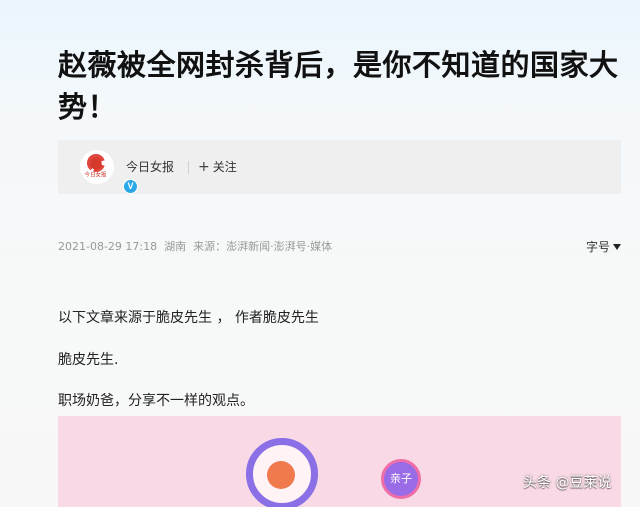 This screenshot has height=507, width=640. Describe the element at coordinates (281, 475) in the screenshot. I see `dot-graphic` at that location.